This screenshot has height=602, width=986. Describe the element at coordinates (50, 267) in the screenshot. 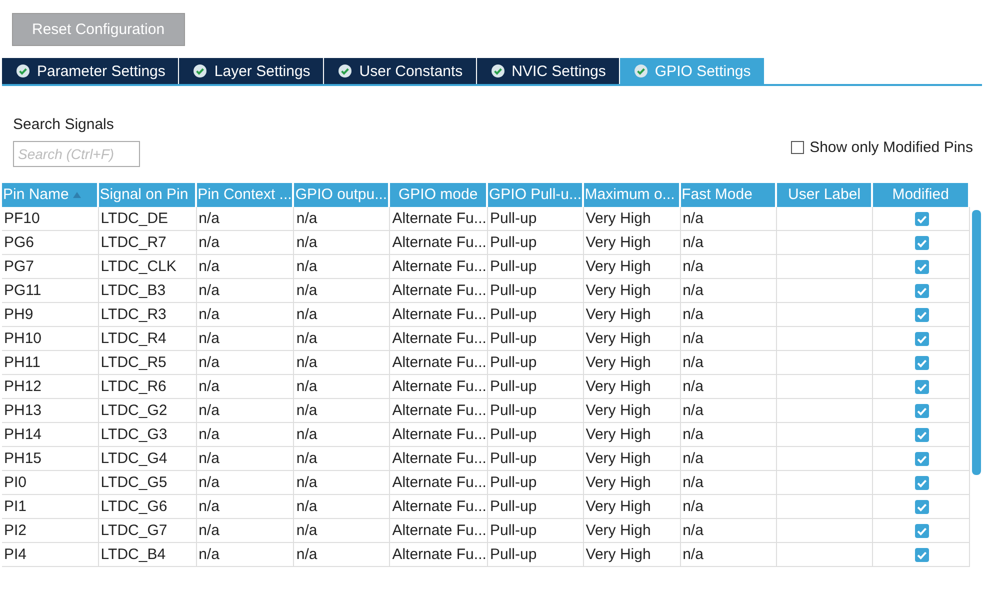

I see `table-cell: PG7` at that location.